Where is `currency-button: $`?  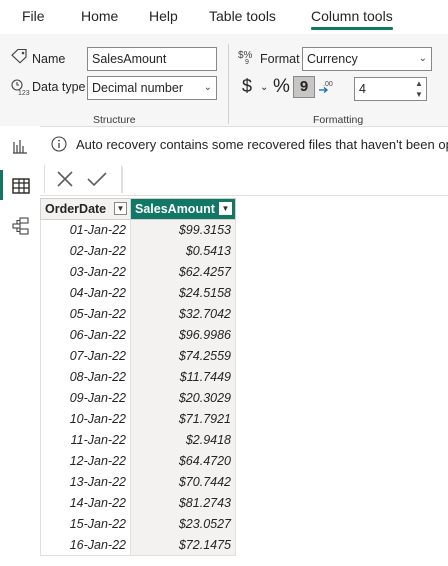 currency-button: $ is located at coordinates (247, 86).